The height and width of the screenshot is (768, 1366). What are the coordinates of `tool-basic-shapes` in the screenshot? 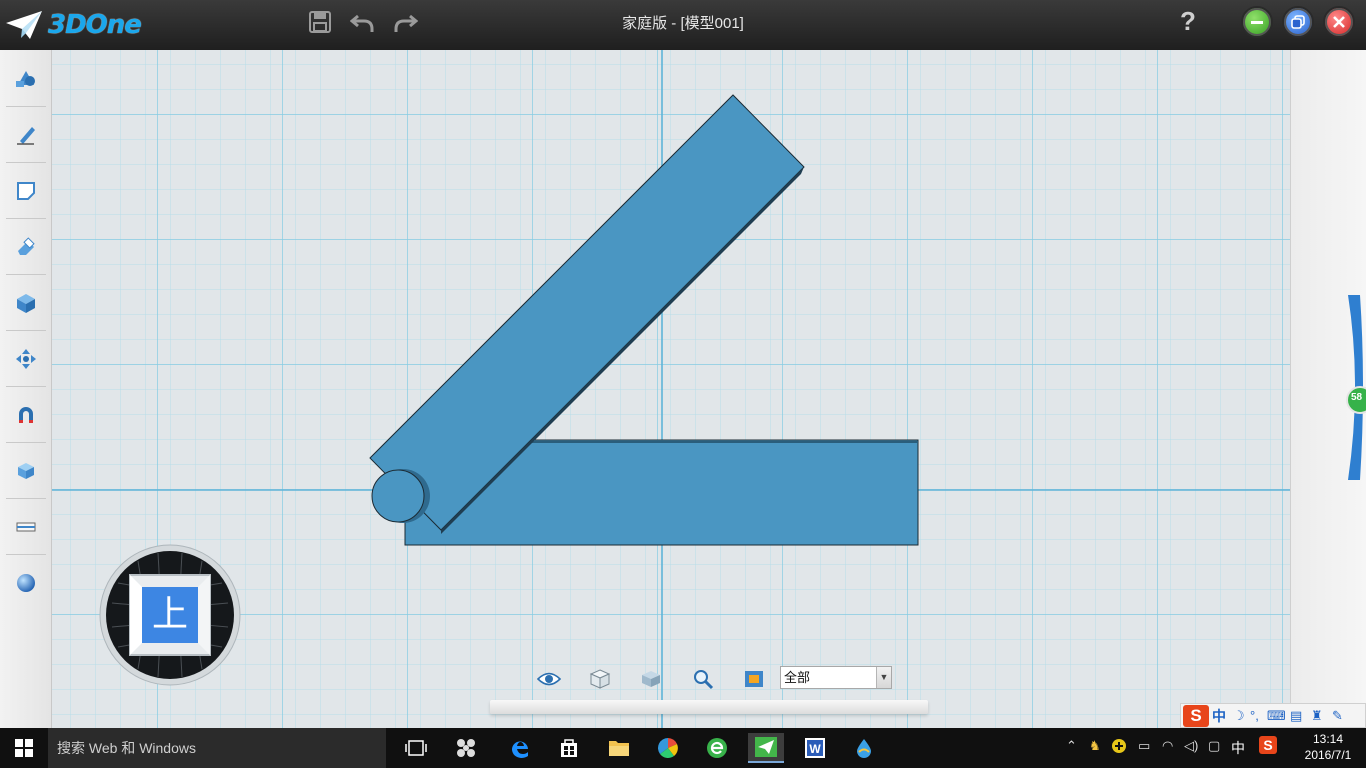 It's located at (26, 78).